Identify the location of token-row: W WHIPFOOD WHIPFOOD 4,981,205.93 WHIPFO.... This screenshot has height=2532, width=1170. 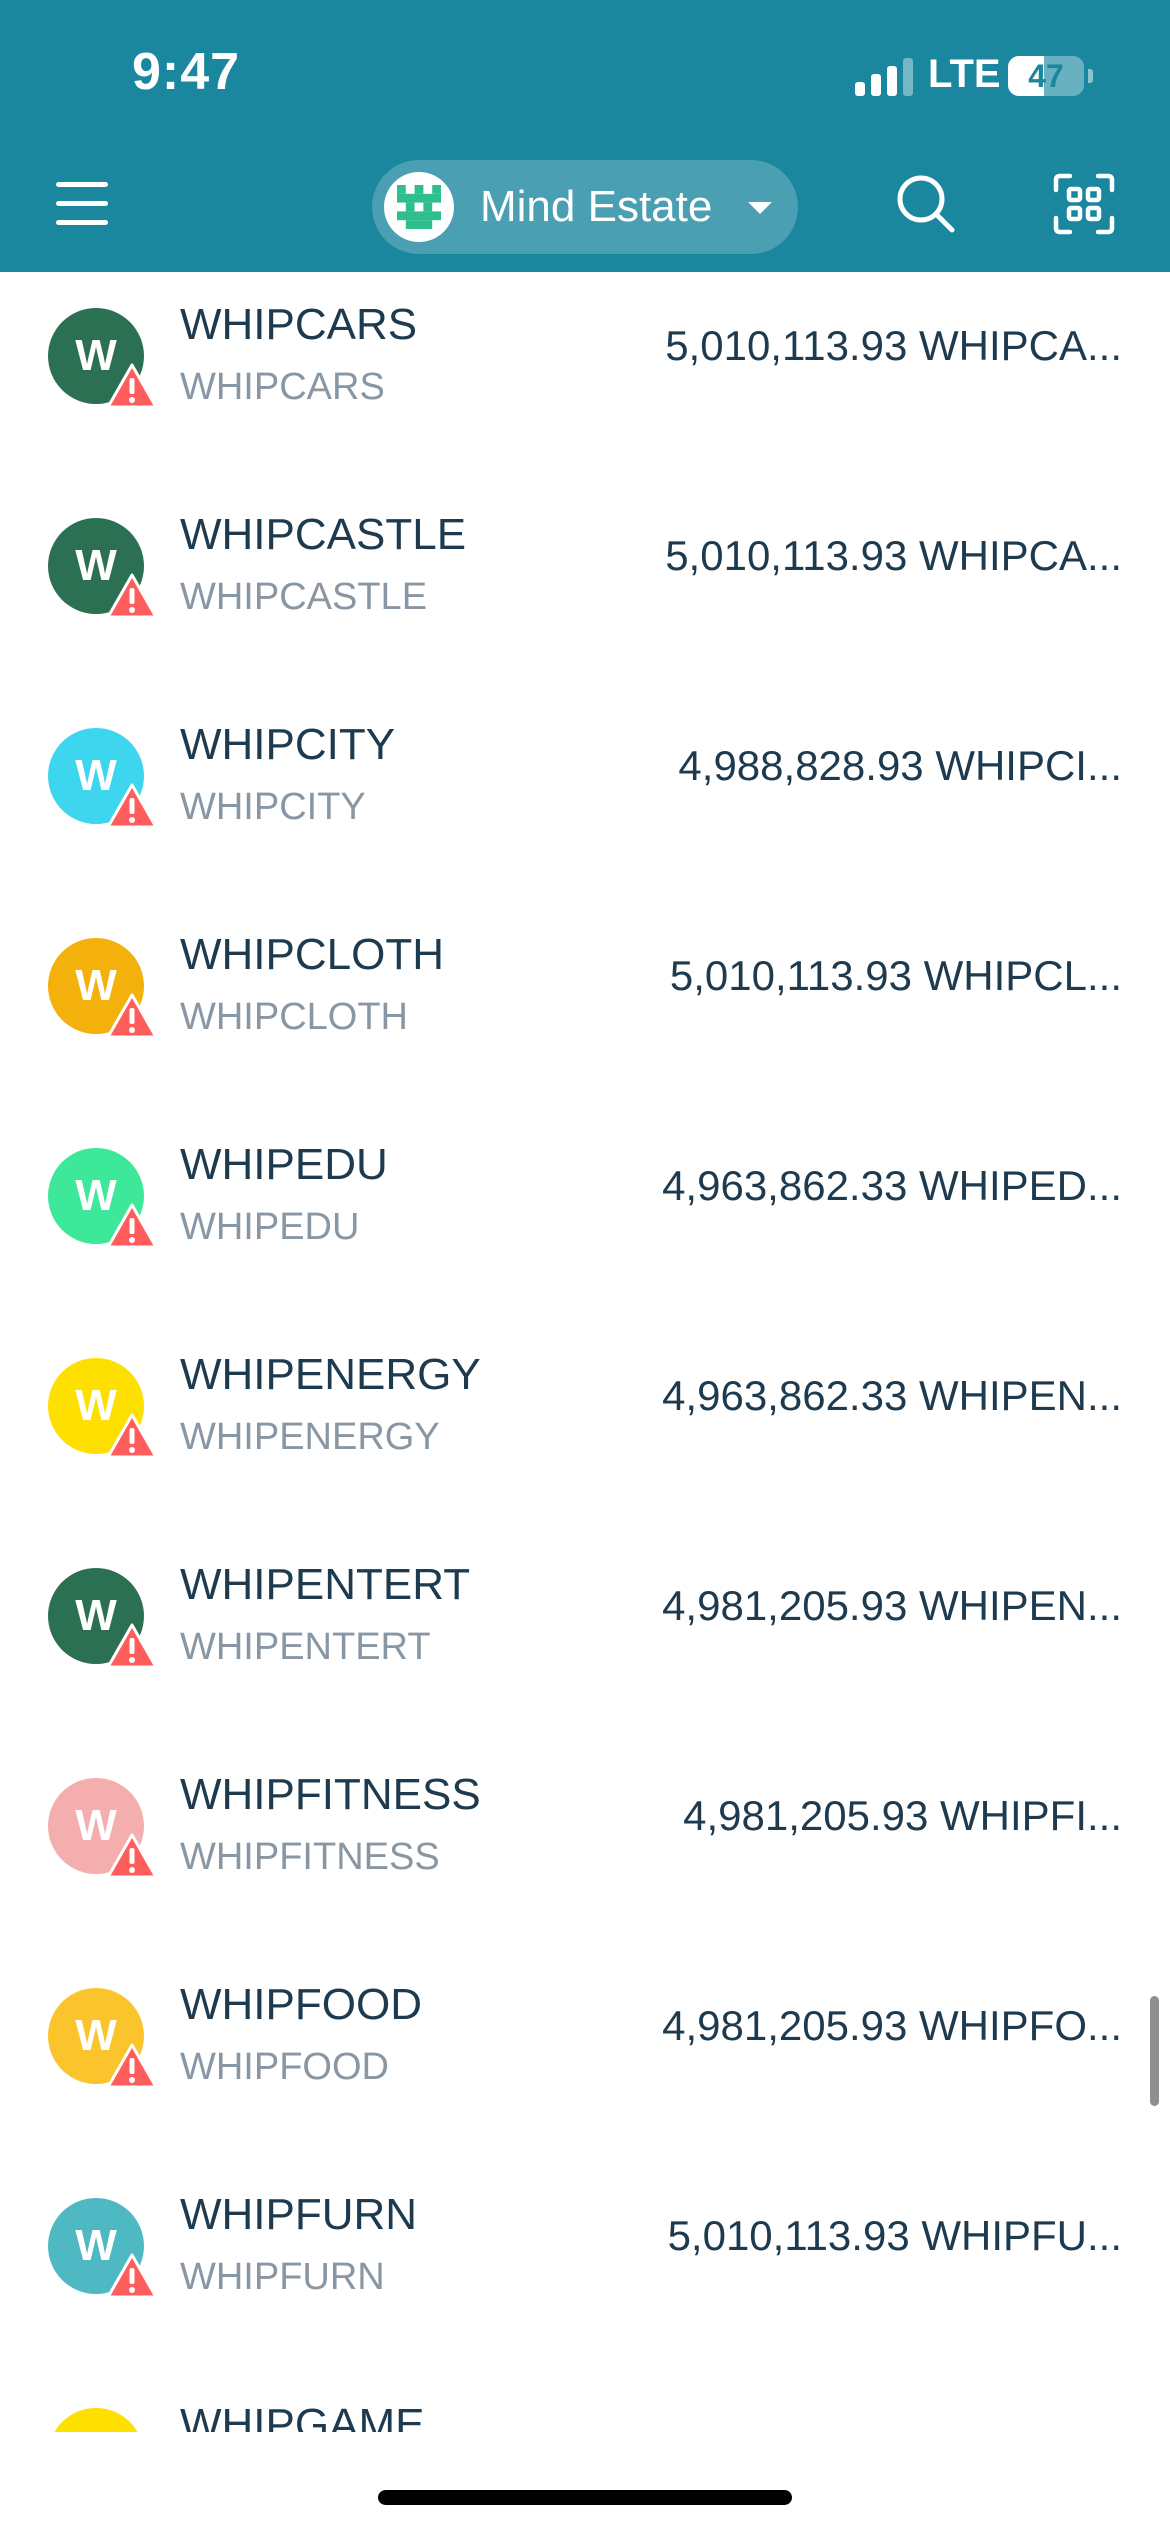
(585, 2061).